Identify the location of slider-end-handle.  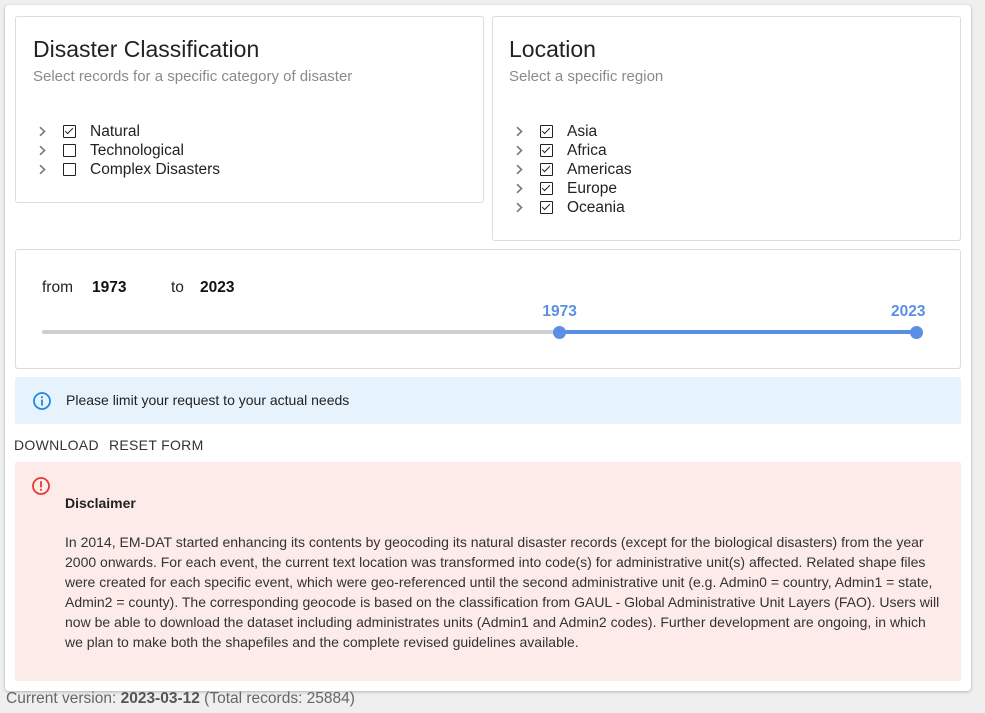
(916, 332).